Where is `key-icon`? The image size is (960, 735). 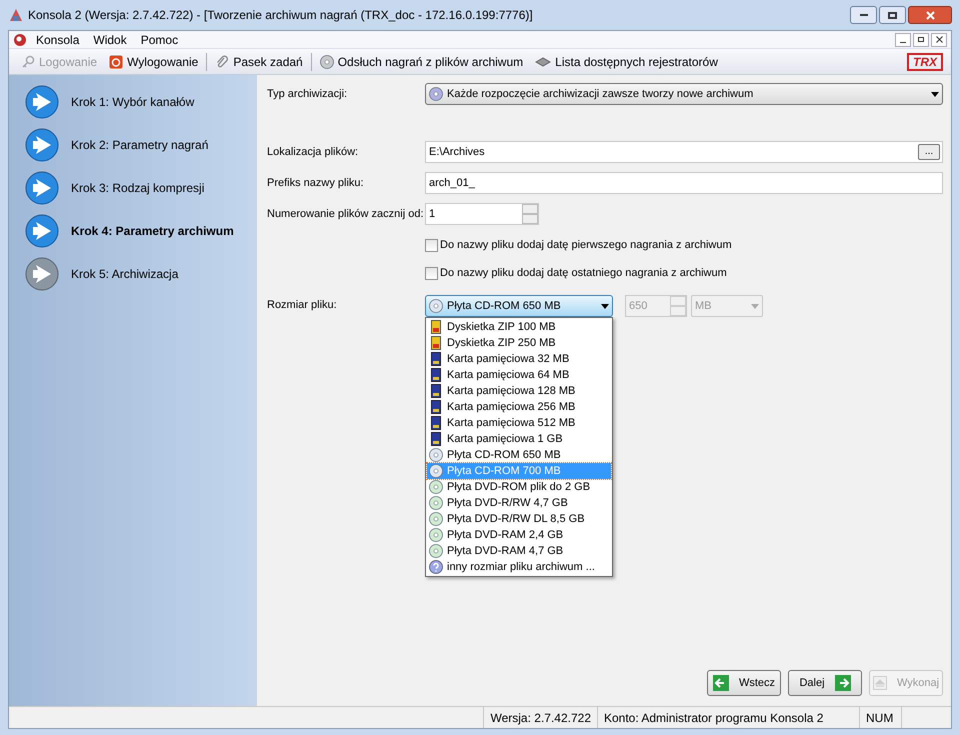 key-icon is located at coordinates (28, 61).